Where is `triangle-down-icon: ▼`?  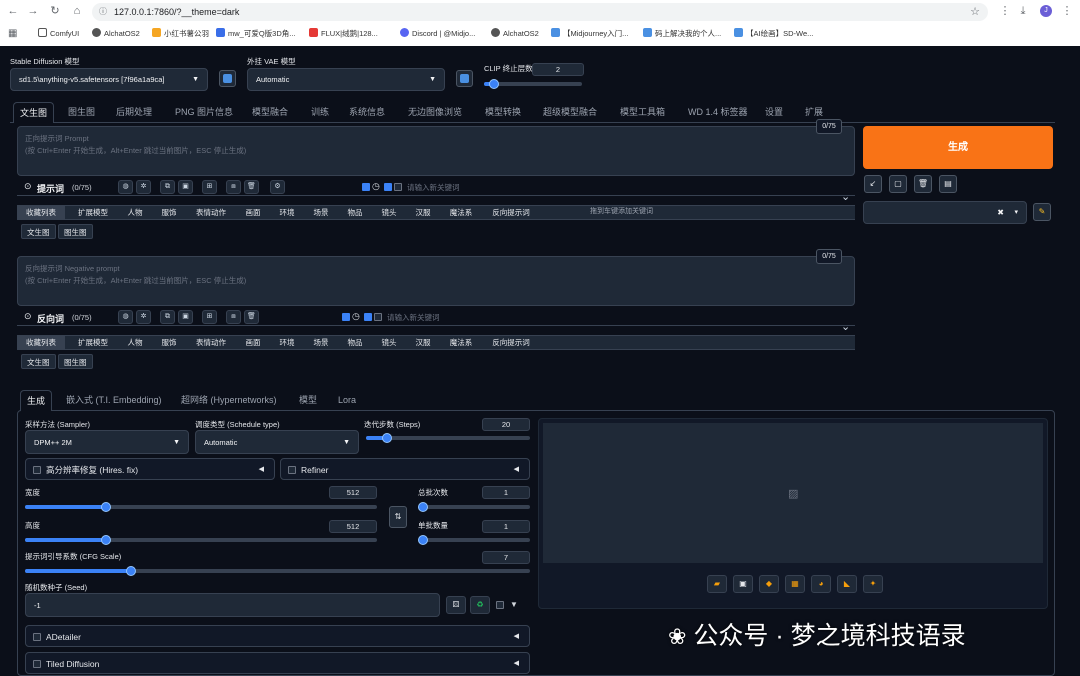
triangle-down-icon: ▼ is located at coordinates (514, 604).